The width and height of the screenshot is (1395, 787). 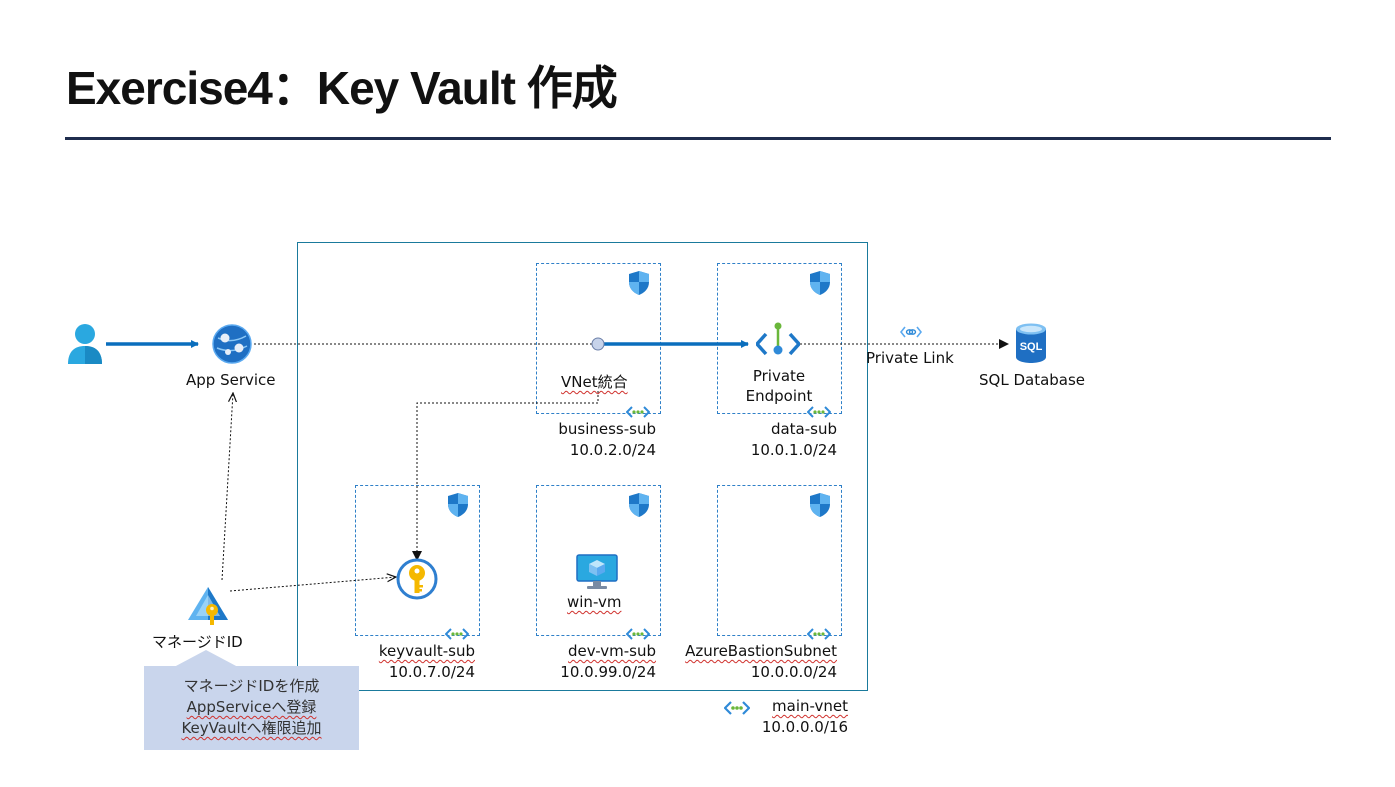 I want to click on subnet-keyvault-name: keyvault-sub, so click(x=417, y=651).